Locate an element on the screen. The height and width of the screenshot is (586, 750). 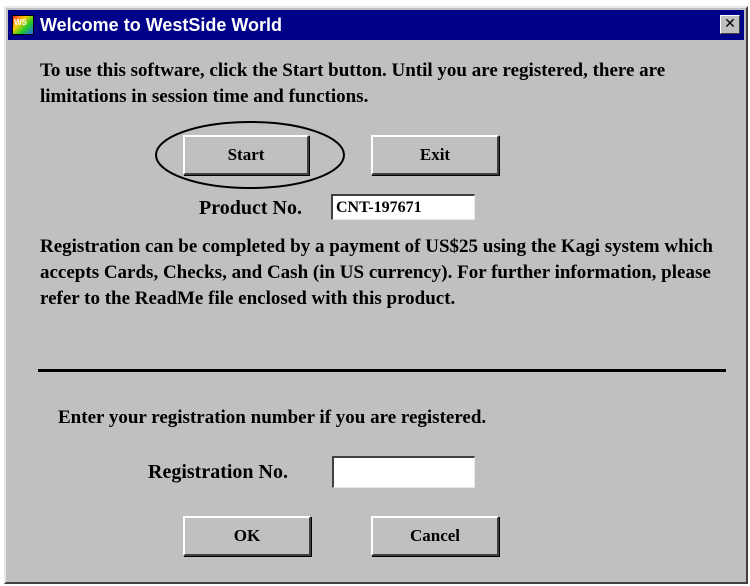
westside-app-icon: WS is located at coordinates (23, 25).